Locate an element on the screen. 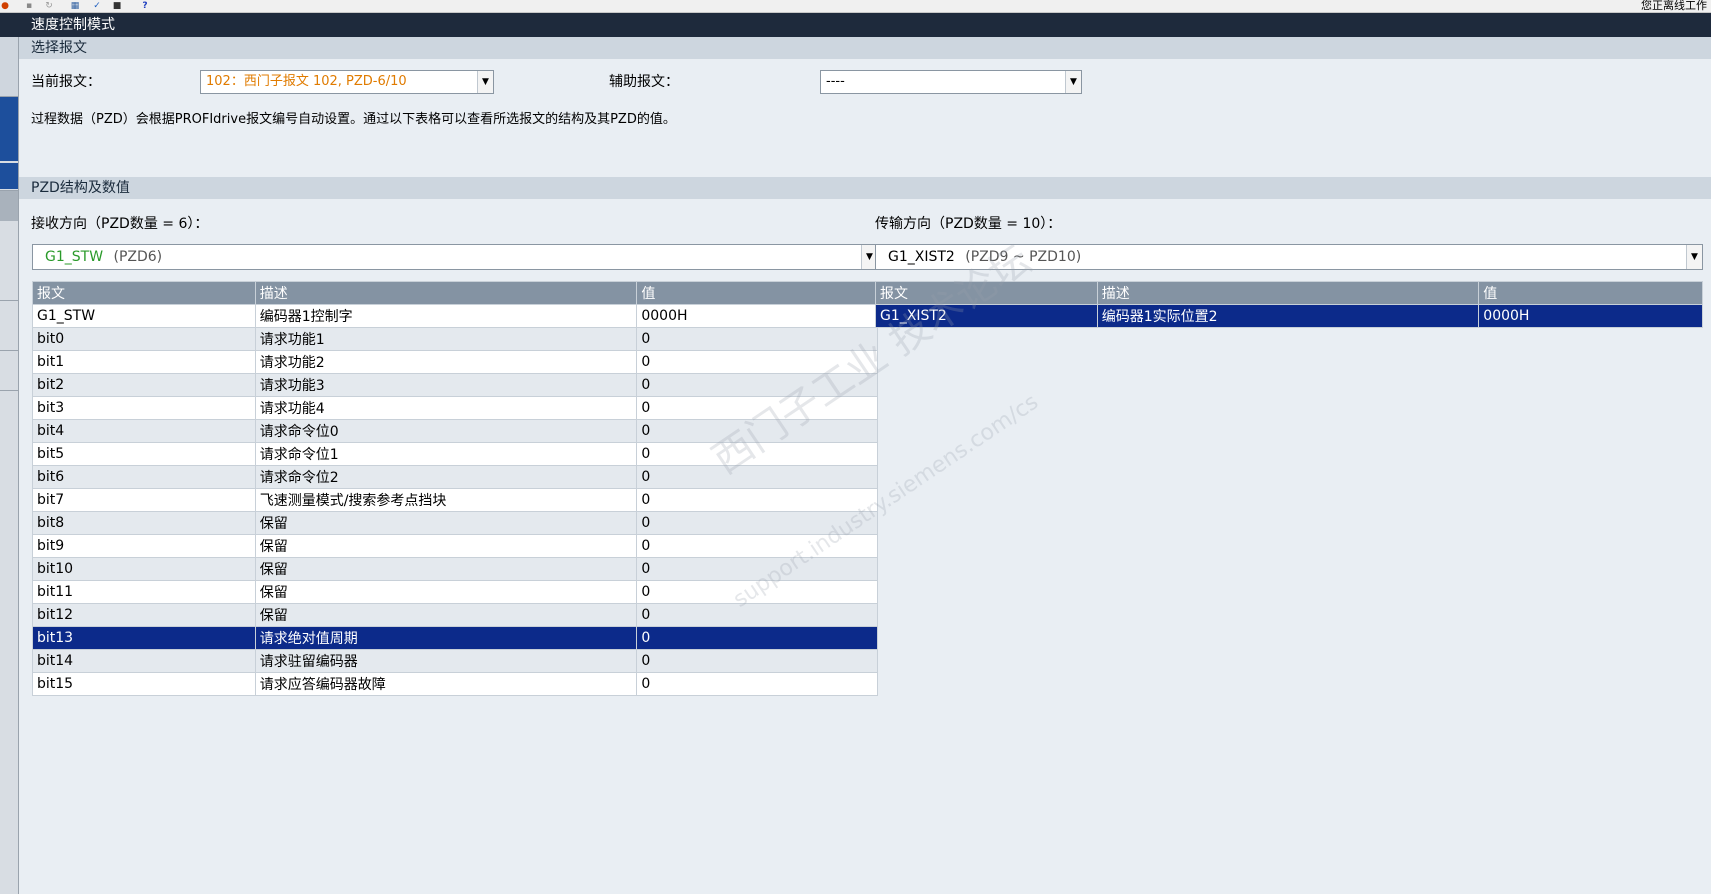 This screenshot has width=1711, height=894. toolbar: ● ▪ ↻ ▦ ✓ ■ ? 您正离线工作 is located at coordinates (855, 6).